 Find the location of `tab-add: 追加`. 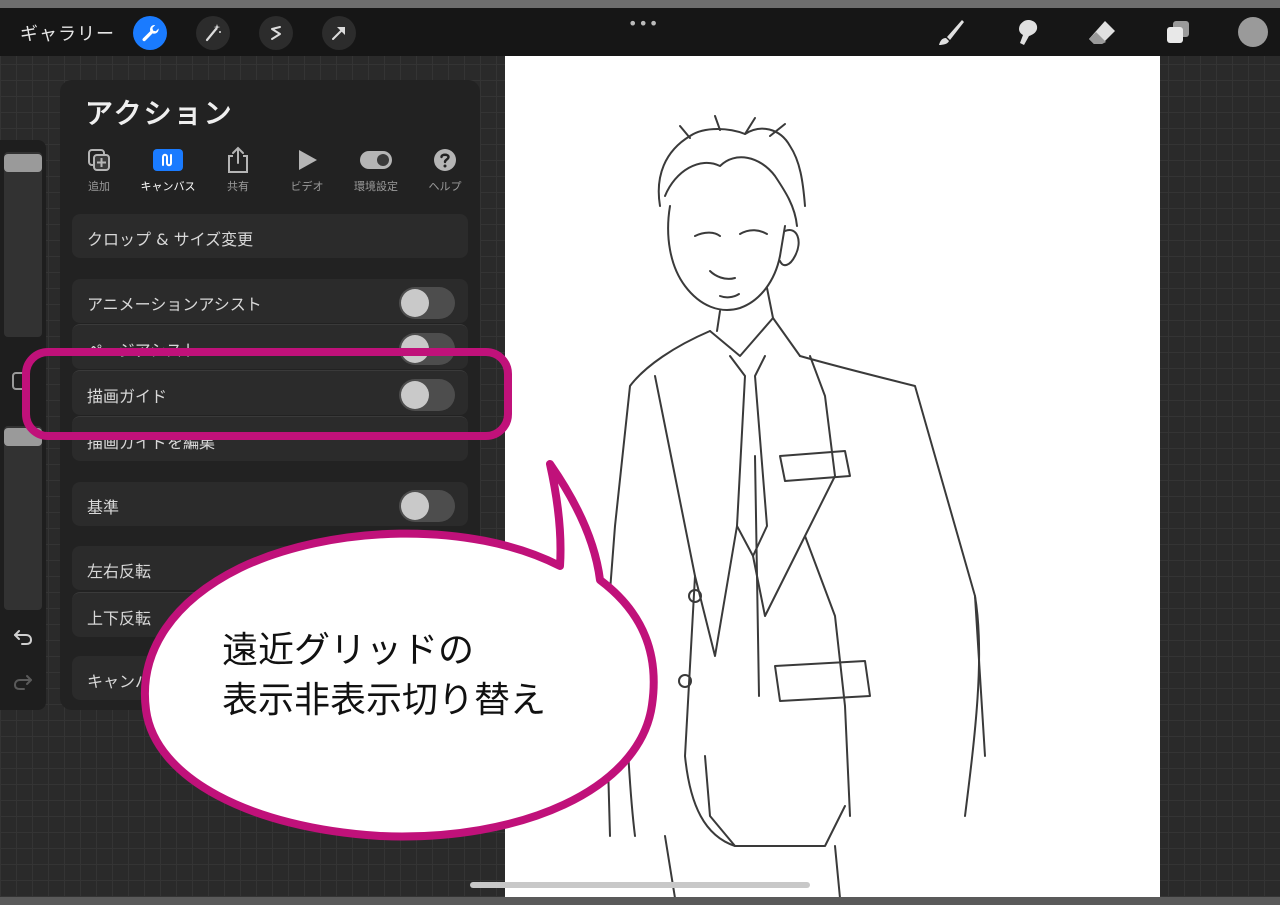

tab-add: 追加 is located at coordinates (99, 170).